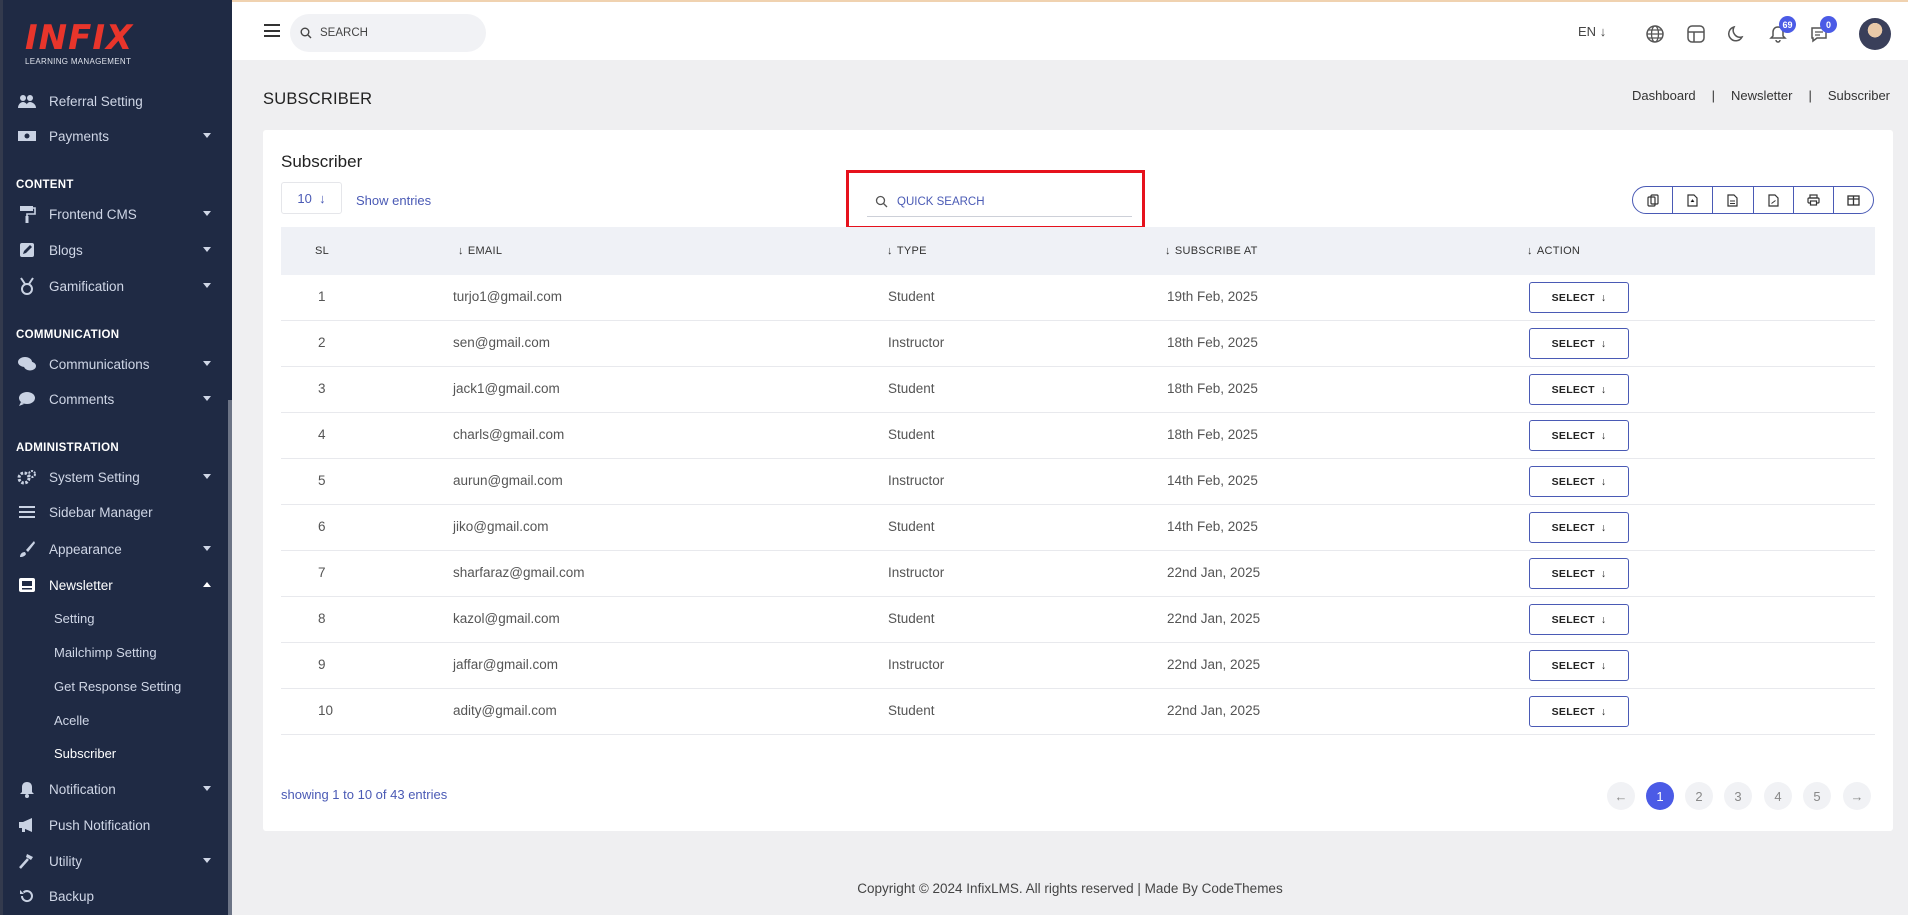  I want to click on cell-type: Instructor, so click(916, 572).